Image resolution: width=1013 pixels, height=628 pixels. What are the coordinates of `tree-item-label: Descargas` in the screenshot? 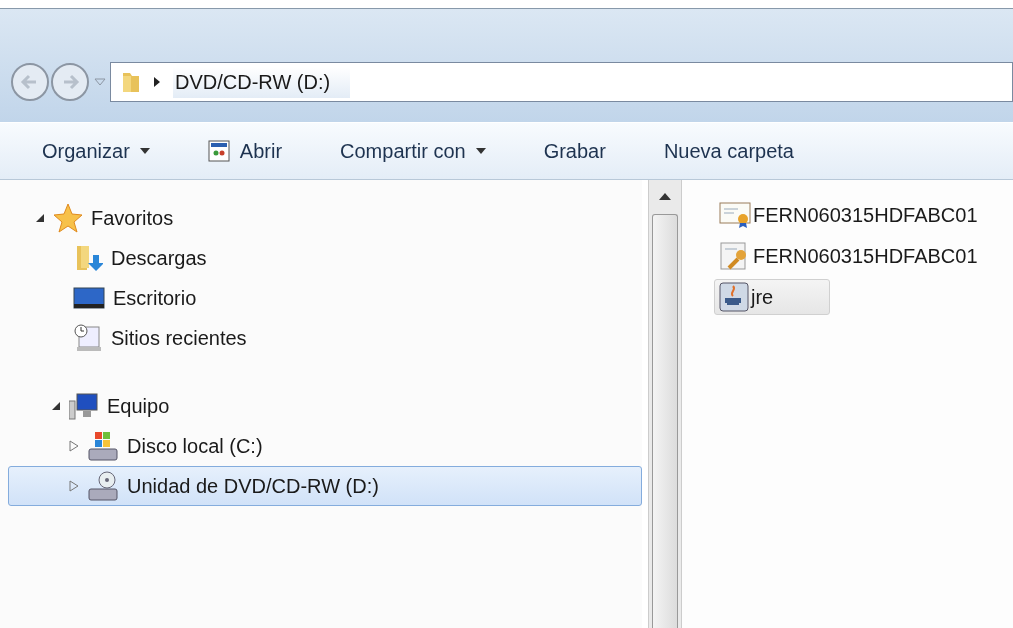 It's located at (159, 258).